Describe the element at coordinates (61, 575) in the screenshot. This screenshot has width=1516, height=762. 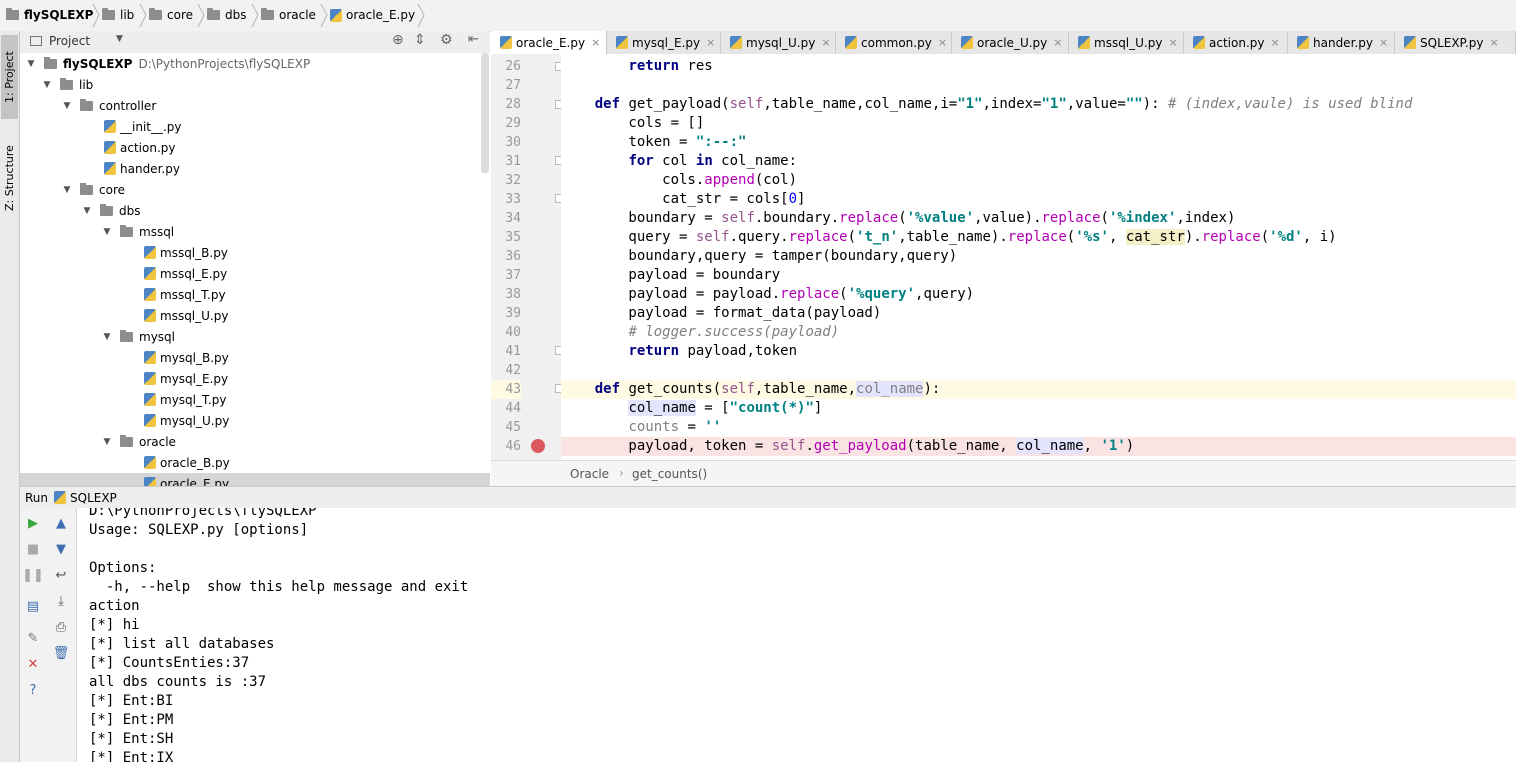
I see `soft-wrap-icon: ↩` at that location.